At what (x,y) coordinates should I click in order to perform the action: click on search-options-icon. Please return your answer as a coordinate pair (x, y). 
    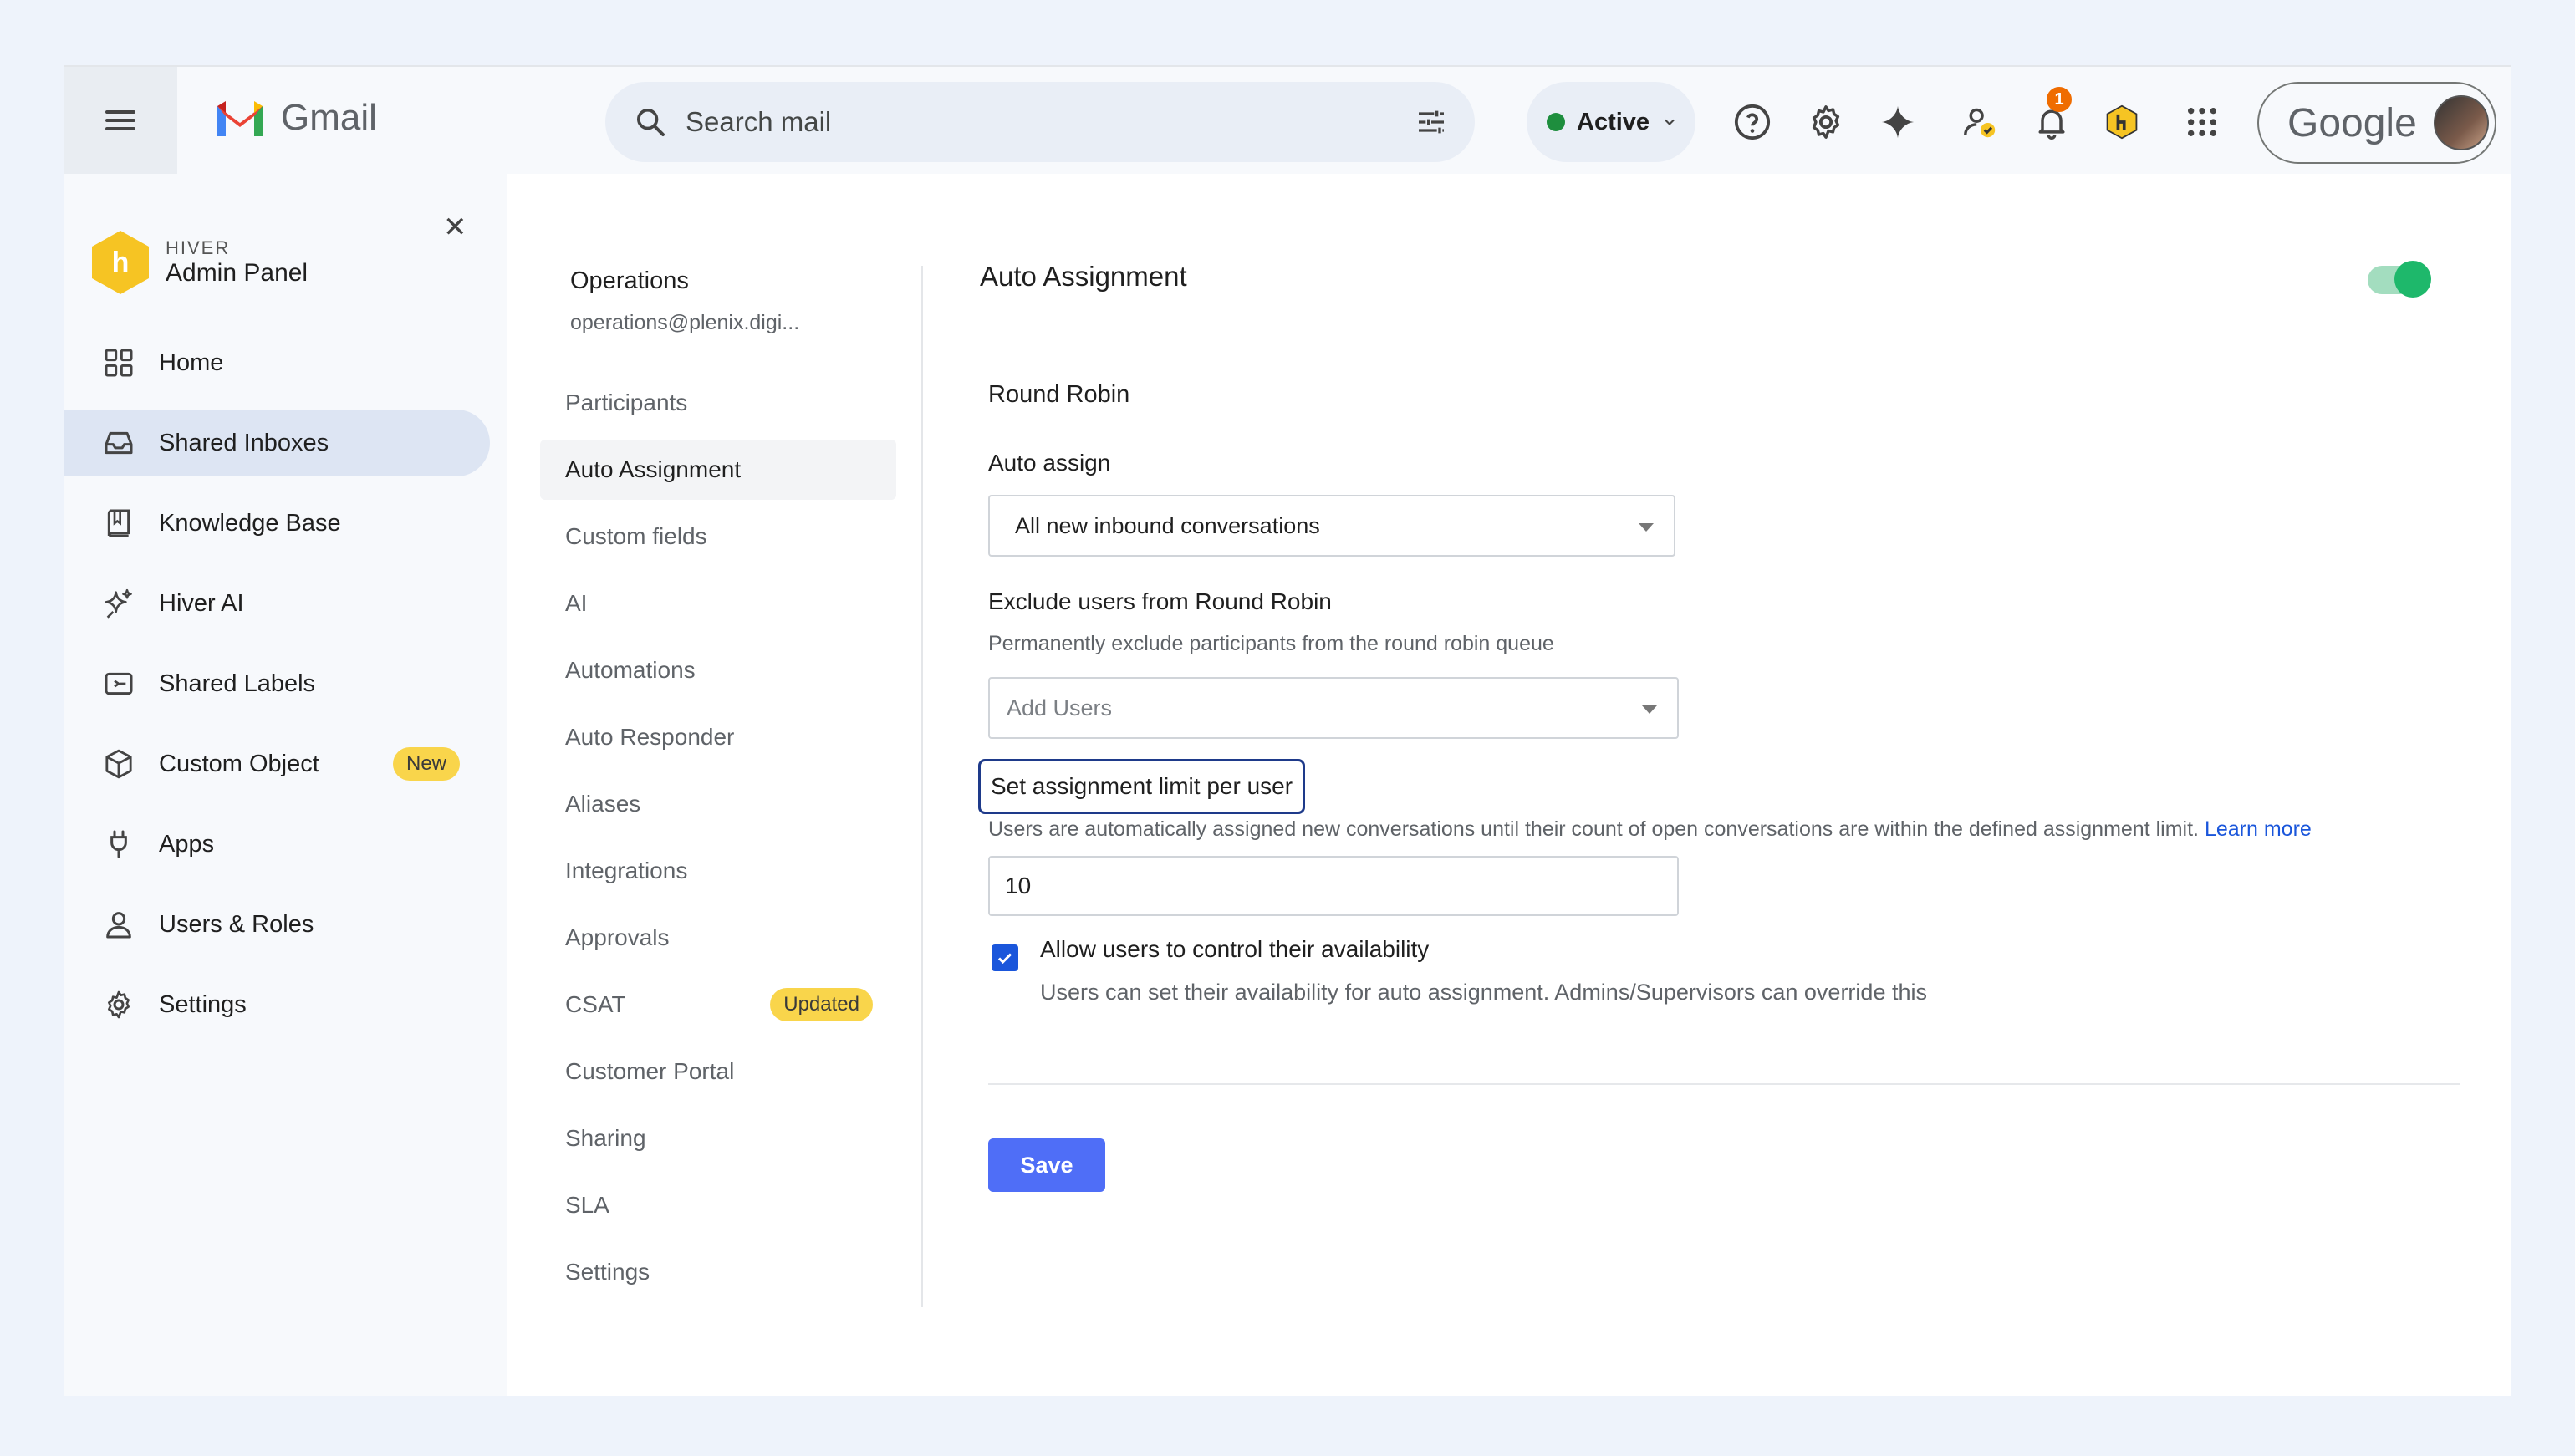
    Looking at the image, I should click on (1431, 122).